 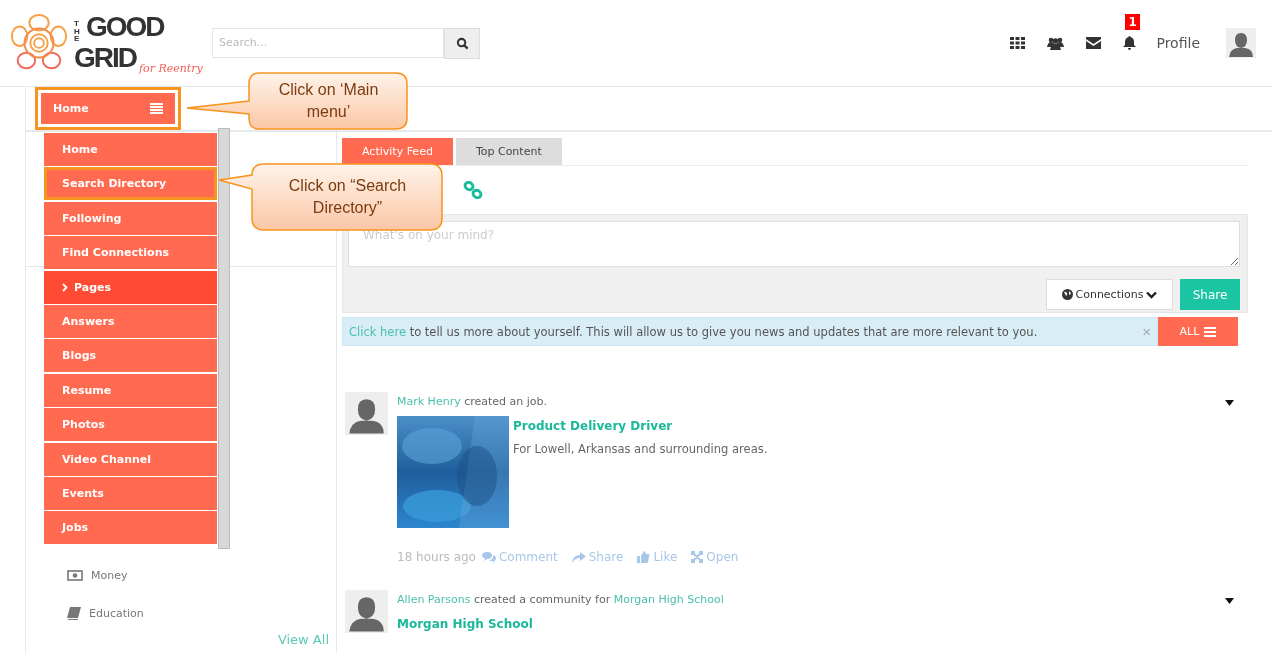 What do you see at coordinates (65, 287) in the screenshot?
I see `chevron-right-icon` at bounding box center [65, 287].